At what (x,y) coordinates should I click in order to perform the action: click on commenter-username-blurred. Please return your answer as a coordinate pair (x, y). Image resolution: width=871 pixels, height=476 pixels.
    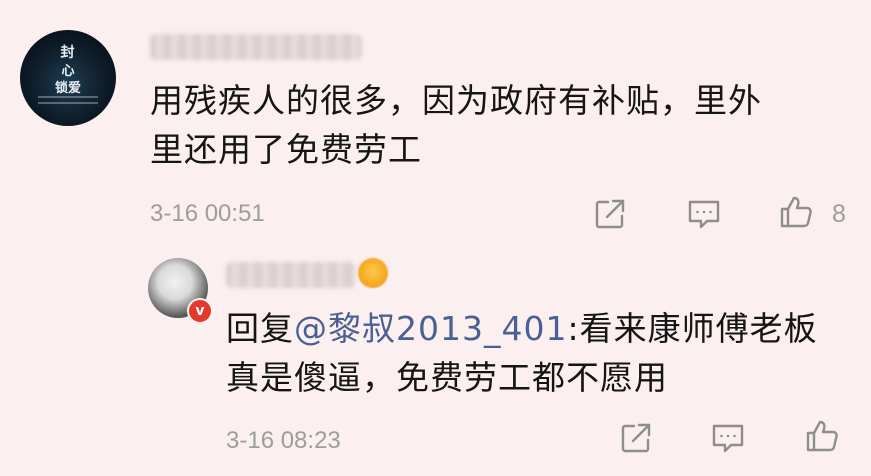
    Looking at the image, I should click on (256, 47).